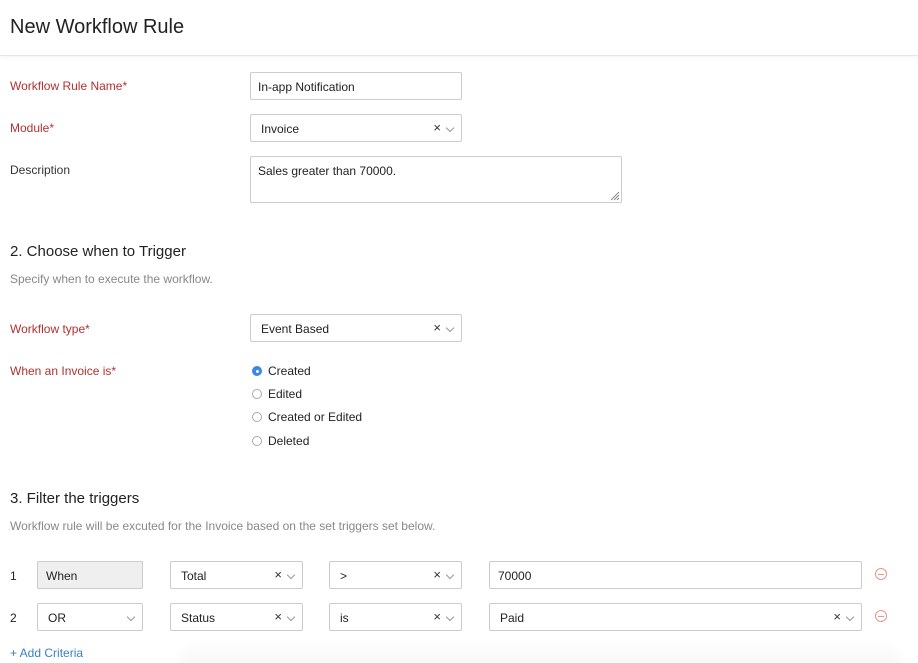  What do you see at coordinates (512, 618) in the screenshot?
I see `value-text: Paid` at bounding box center [512, 618].